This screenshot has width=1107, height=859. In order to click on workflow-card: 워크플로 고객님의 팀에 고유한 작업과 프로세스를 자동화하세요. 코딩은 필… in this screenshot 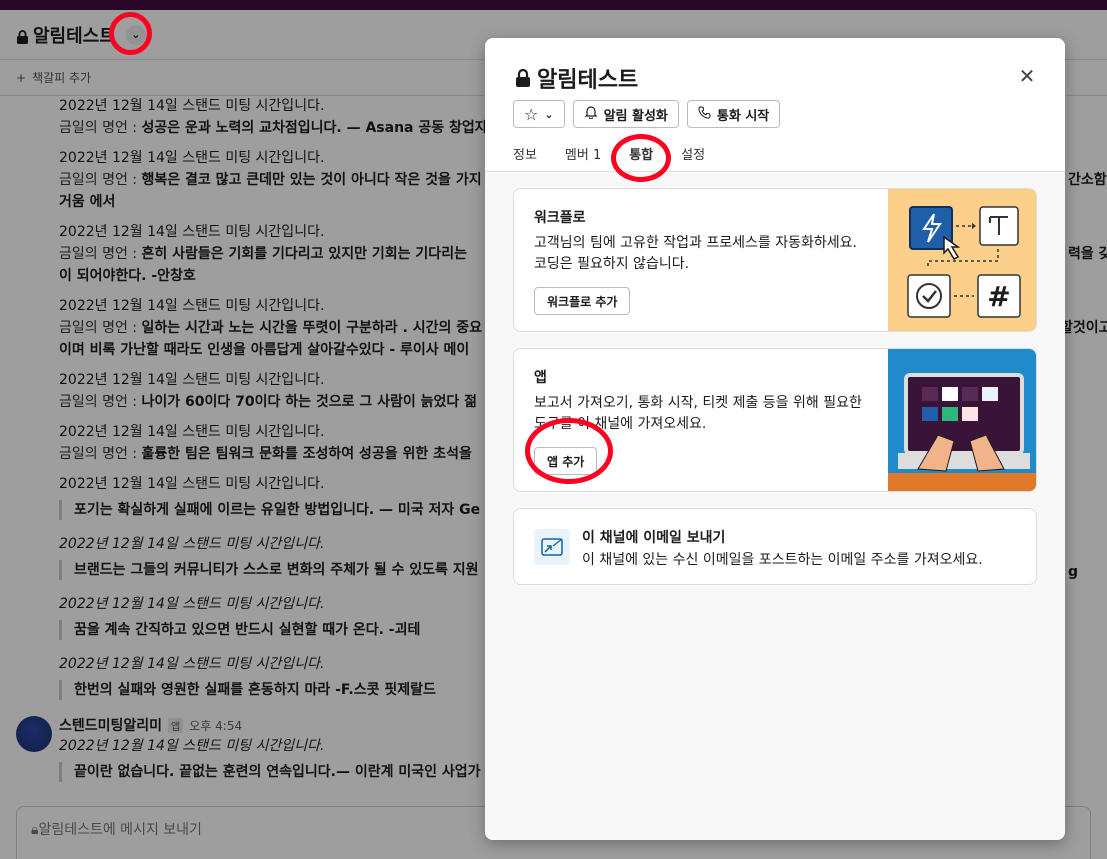, I will do `click(775, 260)`.